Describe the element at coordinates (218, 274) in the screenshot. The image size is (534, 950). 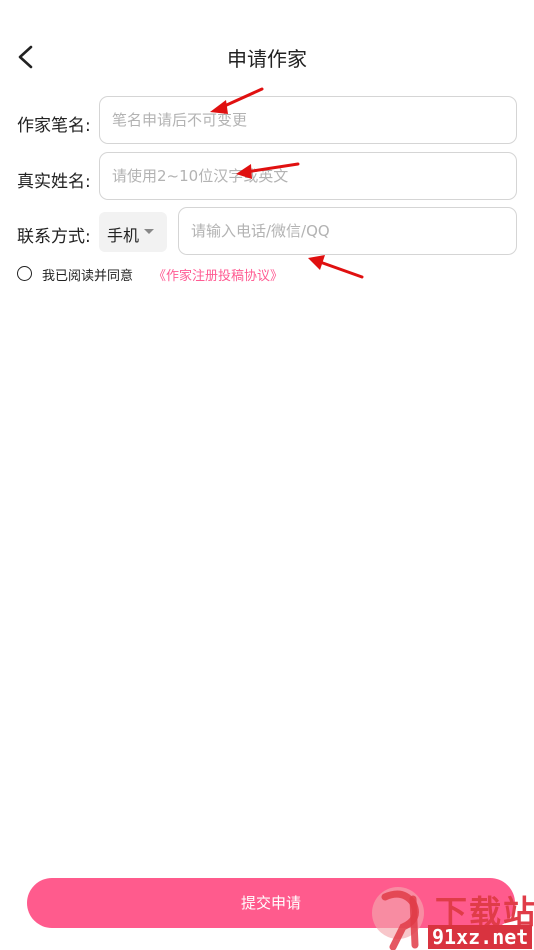
I see `agreement-link: 《作家注册投稿协议》` at that location.